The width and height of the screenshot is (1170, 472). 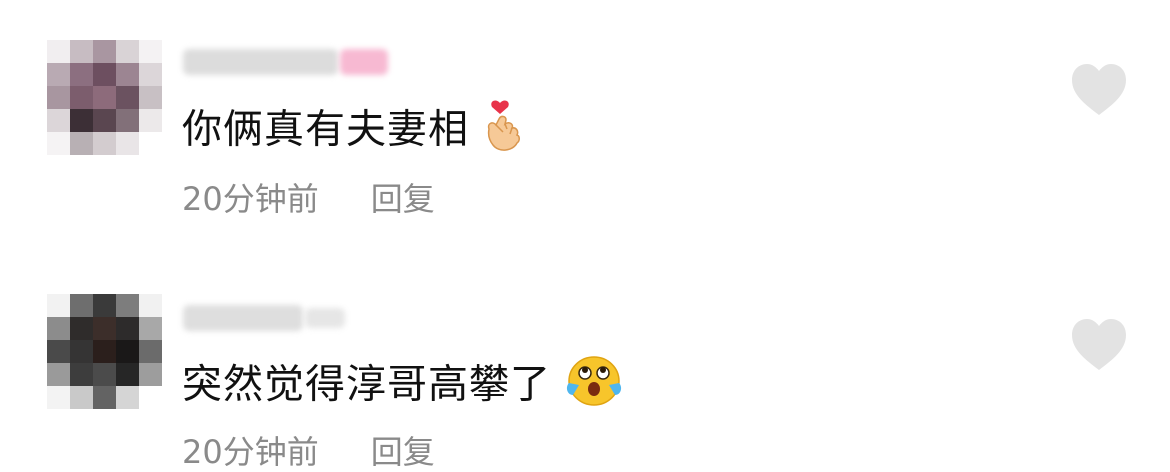 What do you see at coordinates (325, 129) in the screenshot?
I see `comment-text-content: 你俩真有夫妻相` at bounding box center [325, 129].